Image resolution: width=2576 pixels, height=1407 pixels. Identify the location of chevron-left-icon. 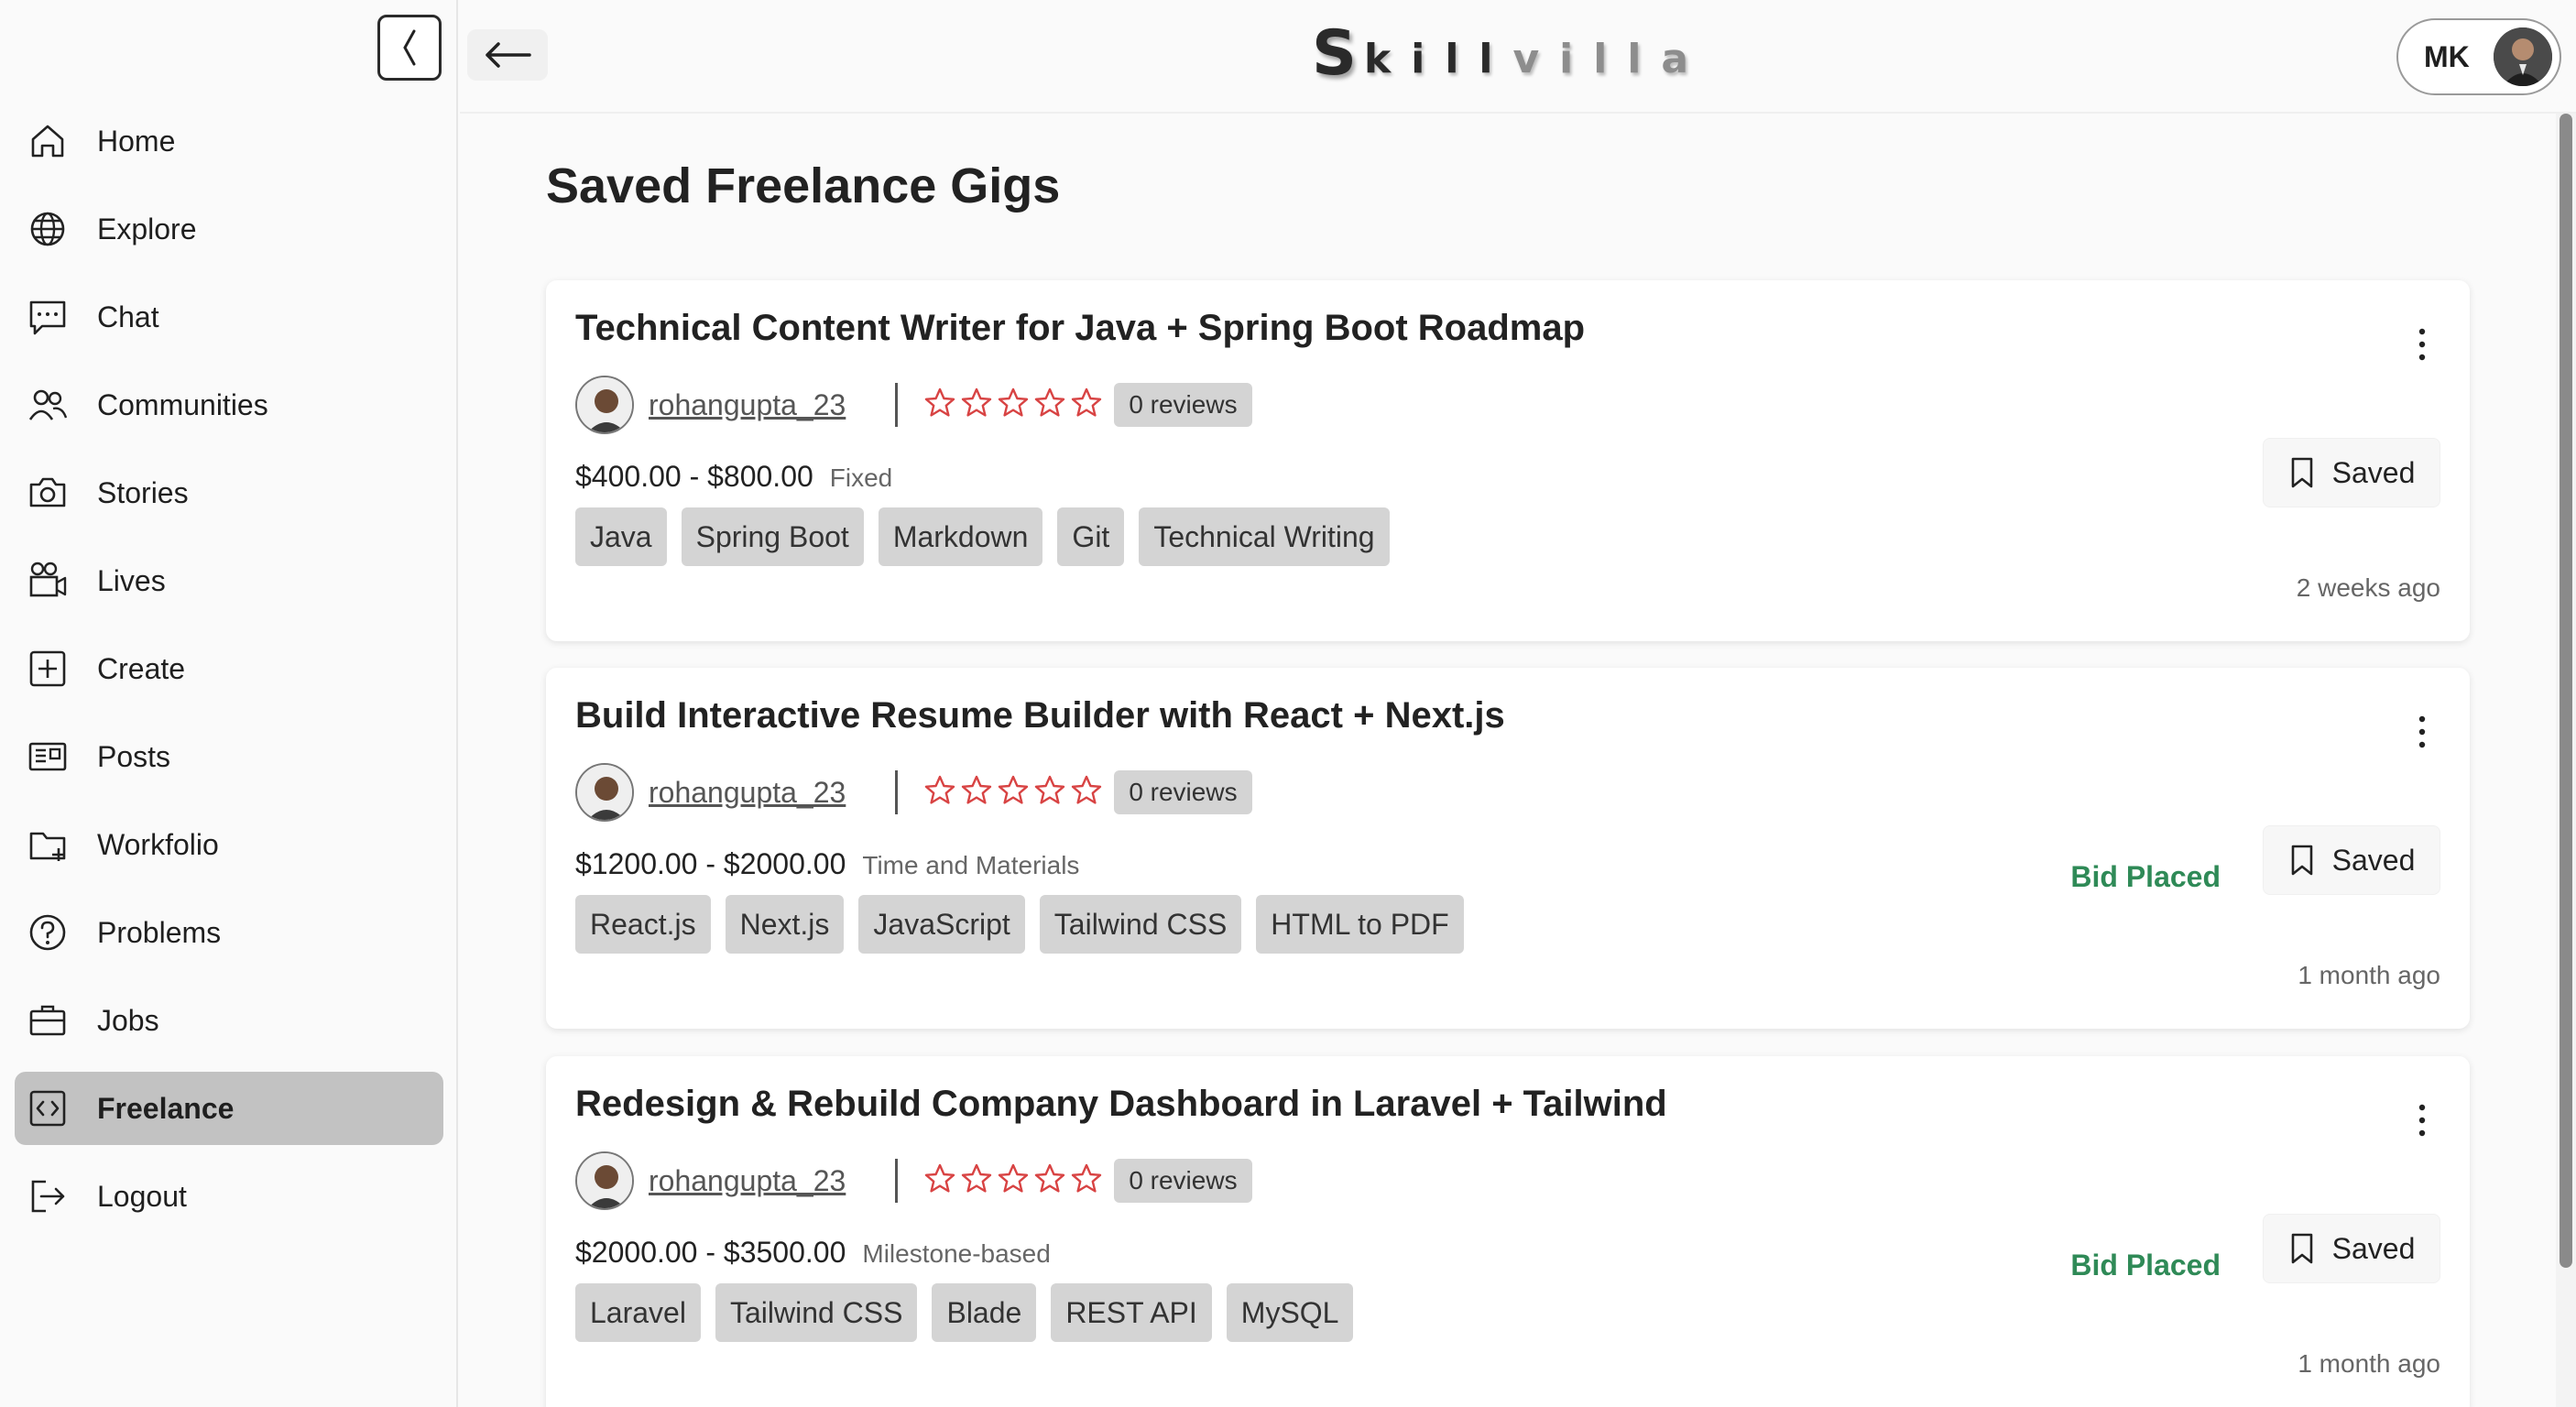
(410, 47).